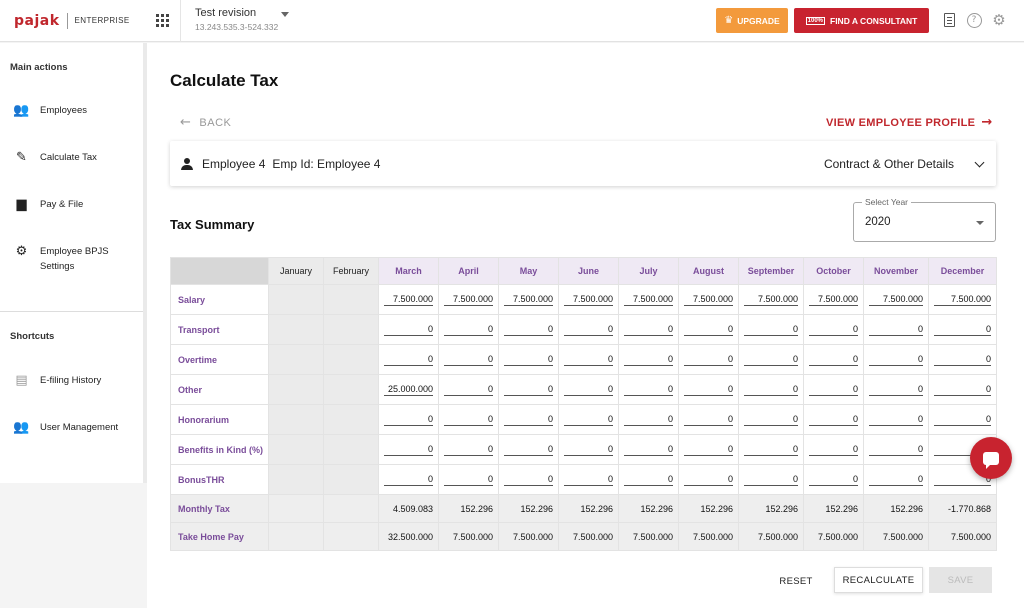 The height and width of the screenshot is (608, 1024). What do you see at coordinates (71, 259) in the screenshot?
I see `sidebar-item-employee-bpjs: ⚙ Employee BPJS Settings` at bounding box center [71, 259].